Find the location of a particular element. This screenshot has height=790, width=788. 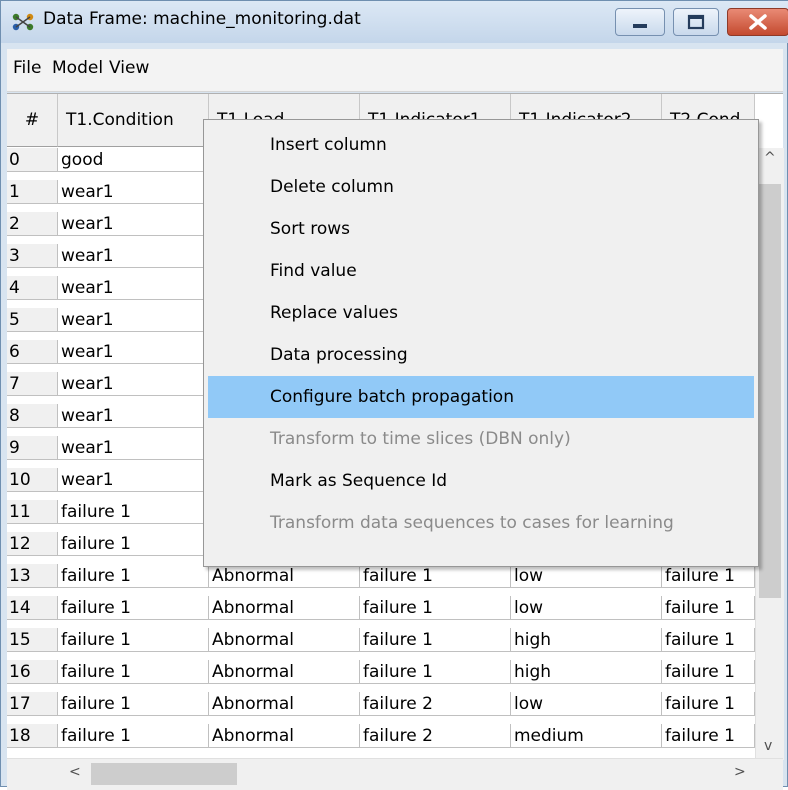

vertical-scrollbar: ^ v is located at coordinates (769, 454).